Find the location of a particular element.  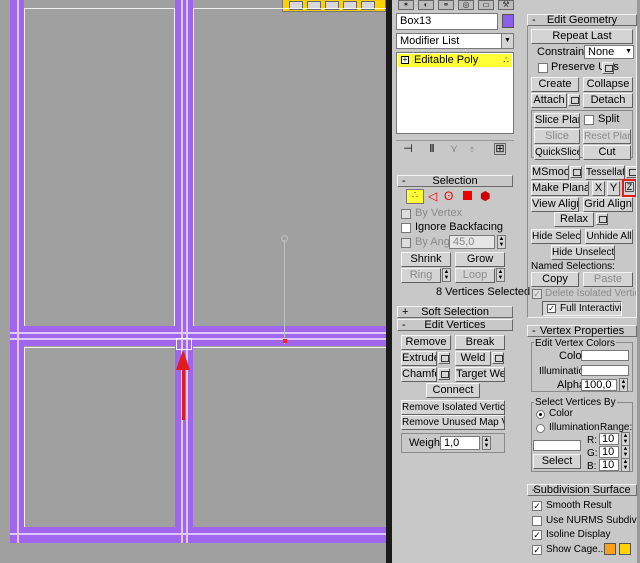

hide-unselected-button: Hide Unselected is located at coordinates (583, 252).